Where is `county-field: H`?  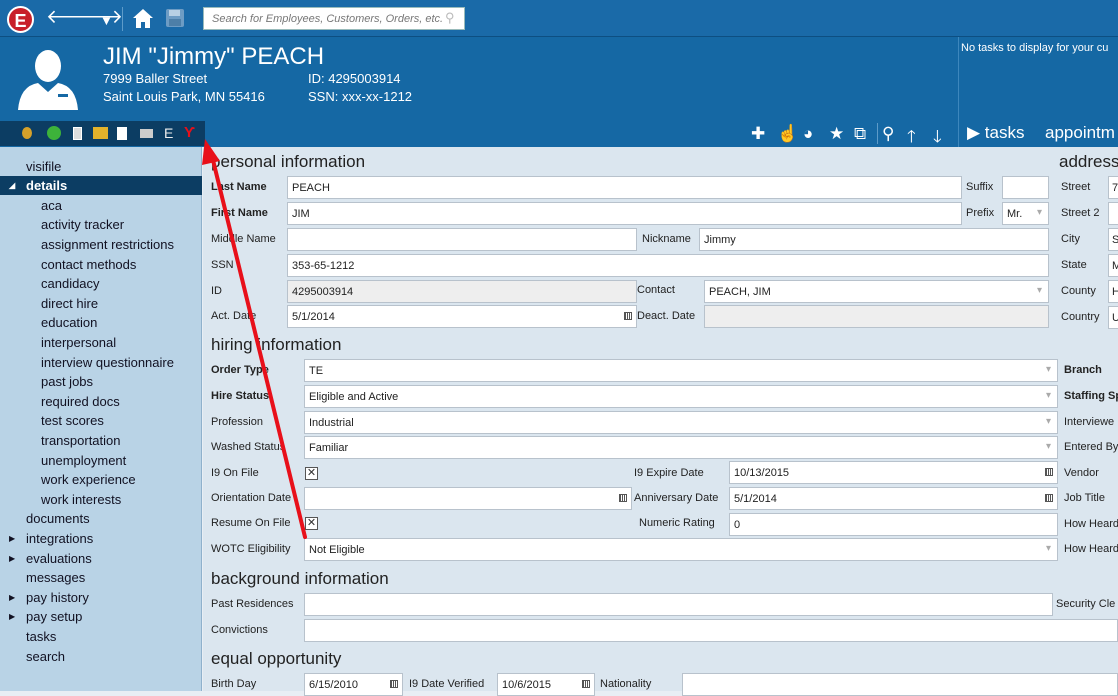 county-field: H is located at coordinates (1113, 291).